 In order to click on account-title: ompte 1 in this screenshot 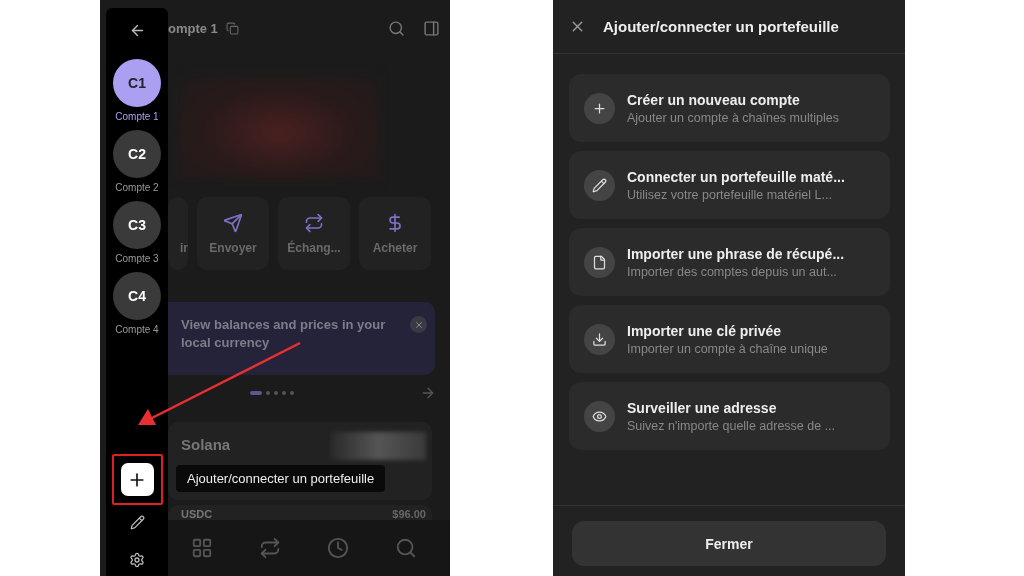, I will do `click(193, 28)`.